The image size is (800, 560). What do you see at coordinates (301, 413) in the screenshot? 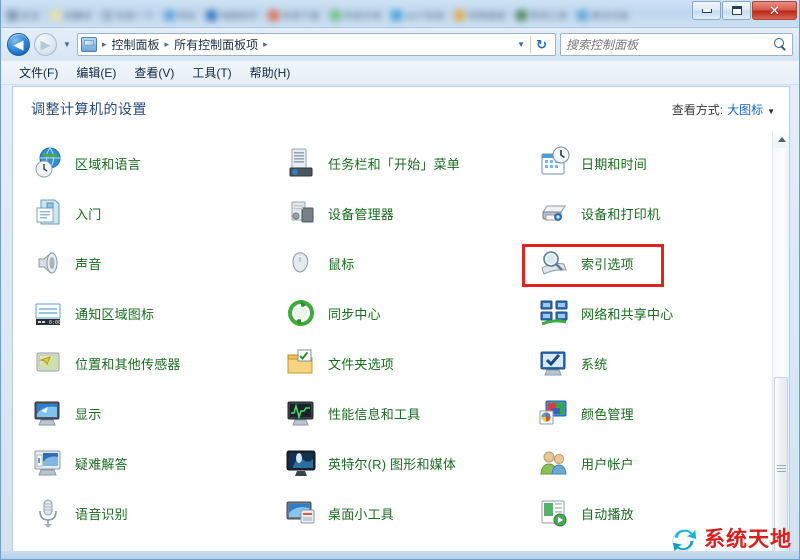
I see `performance-info-tools-icon` at bounding box center [301, 413].